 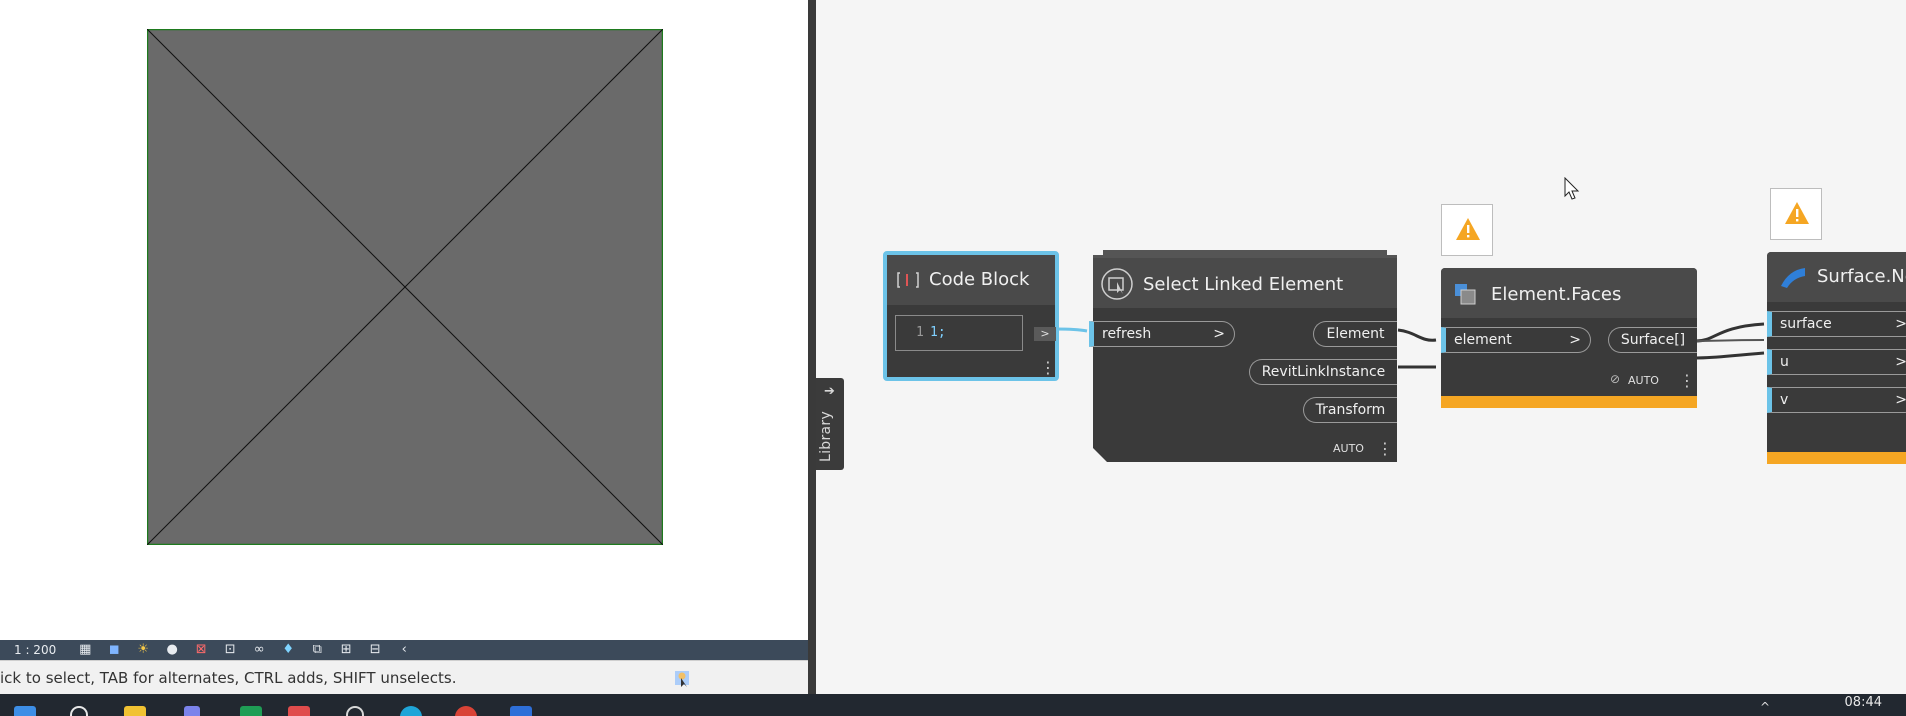 I want to click on tray-chevron-icon: ^, so click(x=1765, y=707).